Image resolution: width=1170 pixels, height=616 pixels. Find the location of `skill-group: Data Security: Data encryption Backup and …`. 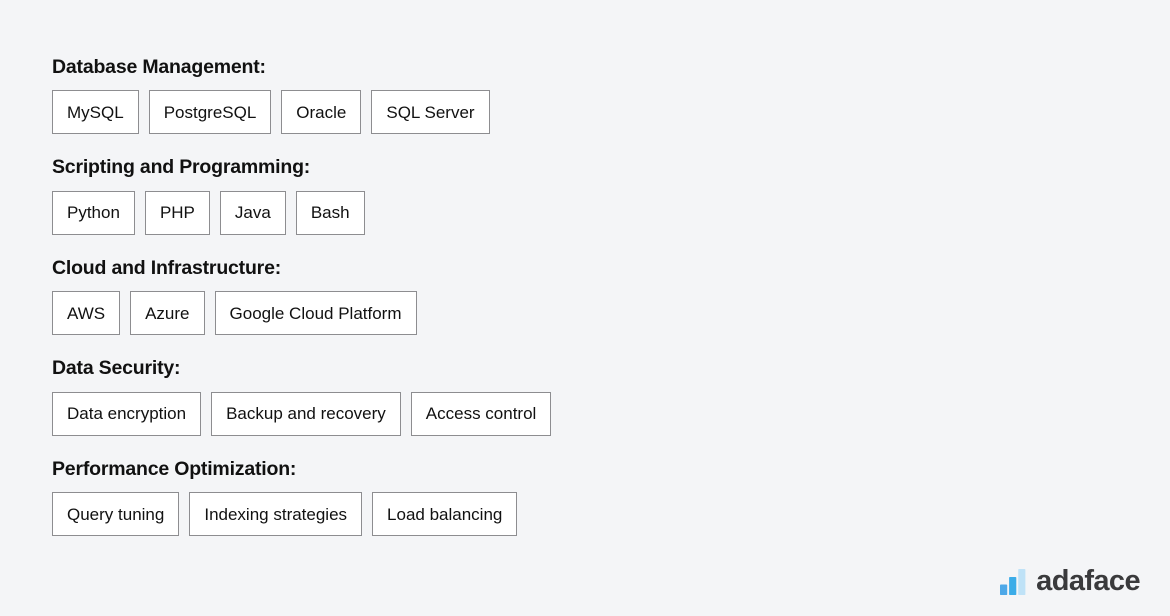

skill-group: Data Security: Data encryption Backup and … is located at coordinates (582, 396).